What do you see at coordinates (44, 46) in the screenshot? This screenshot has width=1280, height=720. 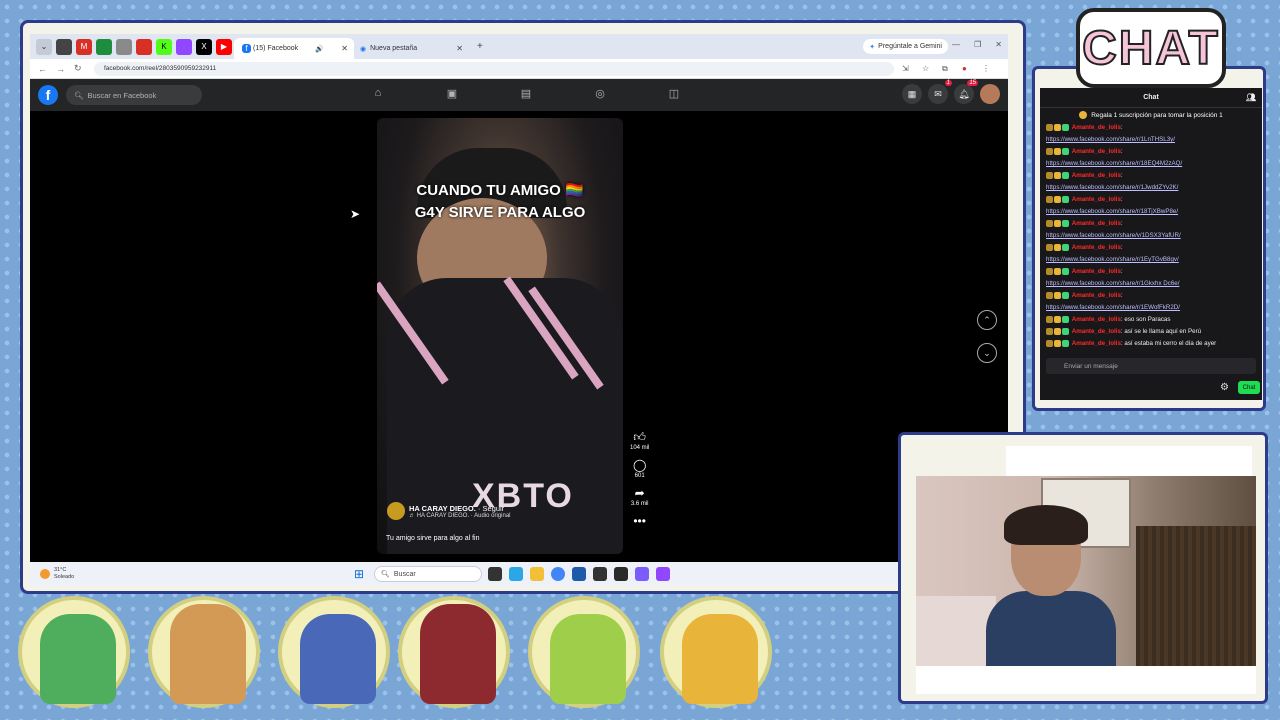 I see `tab-search-icon: ⌄` at bounding box center [44, 46].